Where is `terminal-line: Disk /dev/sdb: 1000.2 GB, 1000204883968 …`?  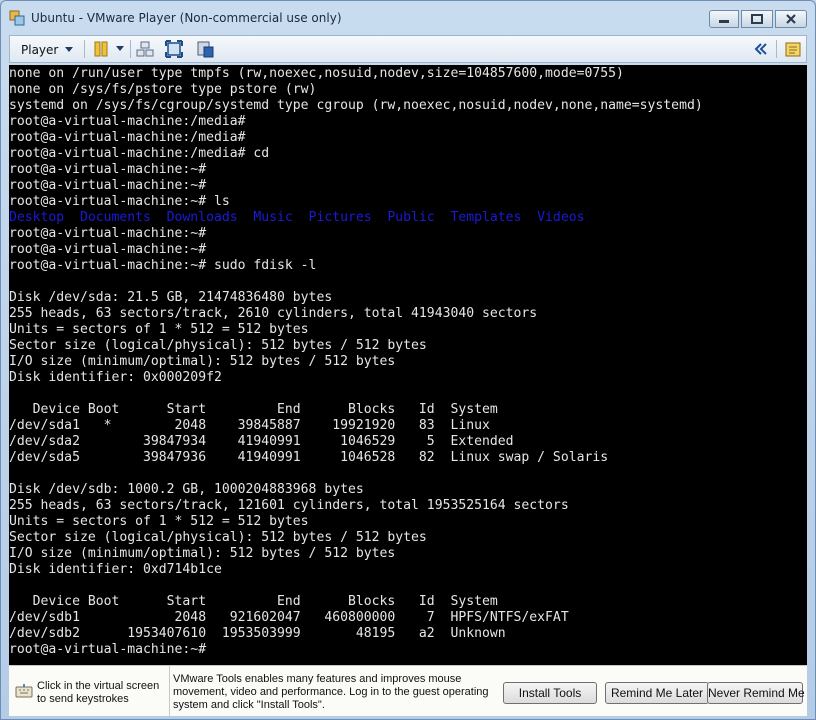
terminal-line: Disk /dev/sdb: 1000.2 GB, 1000204883968 … is located at coordinates (186, 489).